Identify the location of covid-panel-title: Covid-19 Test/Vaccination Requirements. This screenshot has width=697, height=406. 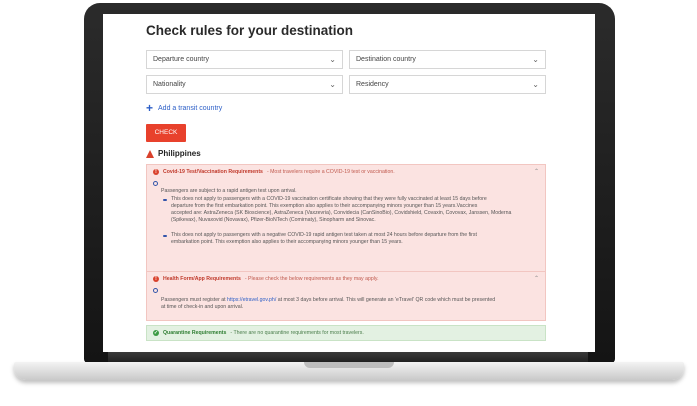
(213, 172).